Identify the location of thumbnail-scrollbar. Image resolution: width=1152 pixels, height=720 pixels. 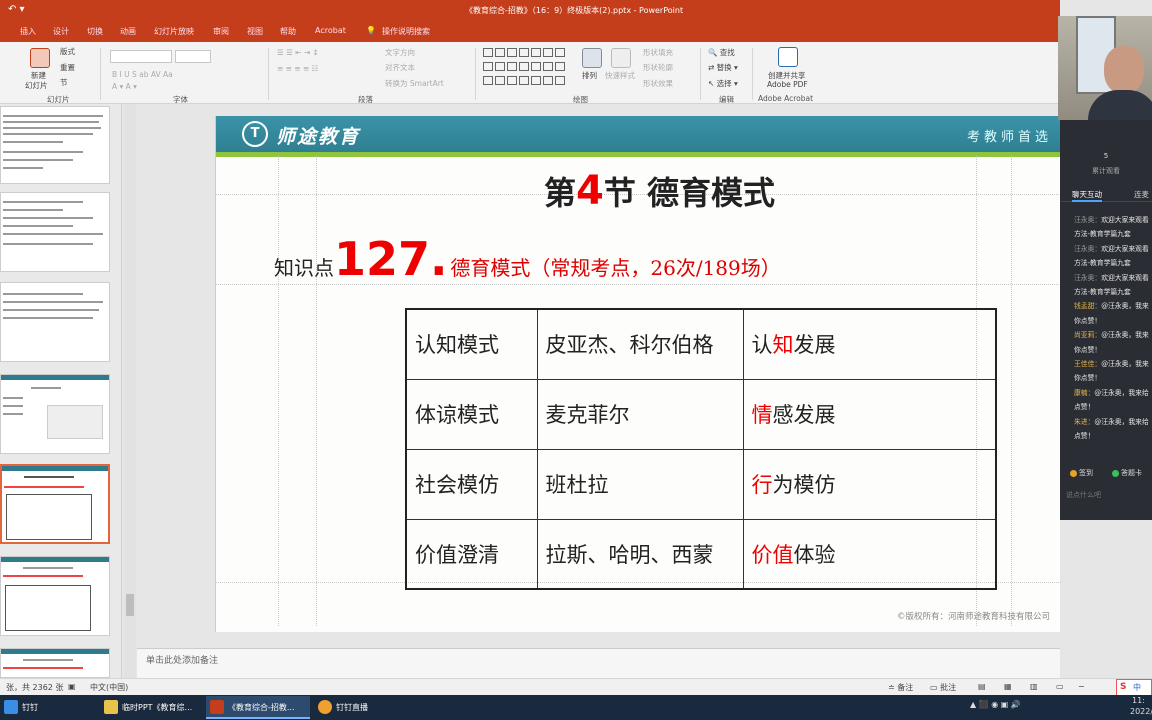
(130, 391).